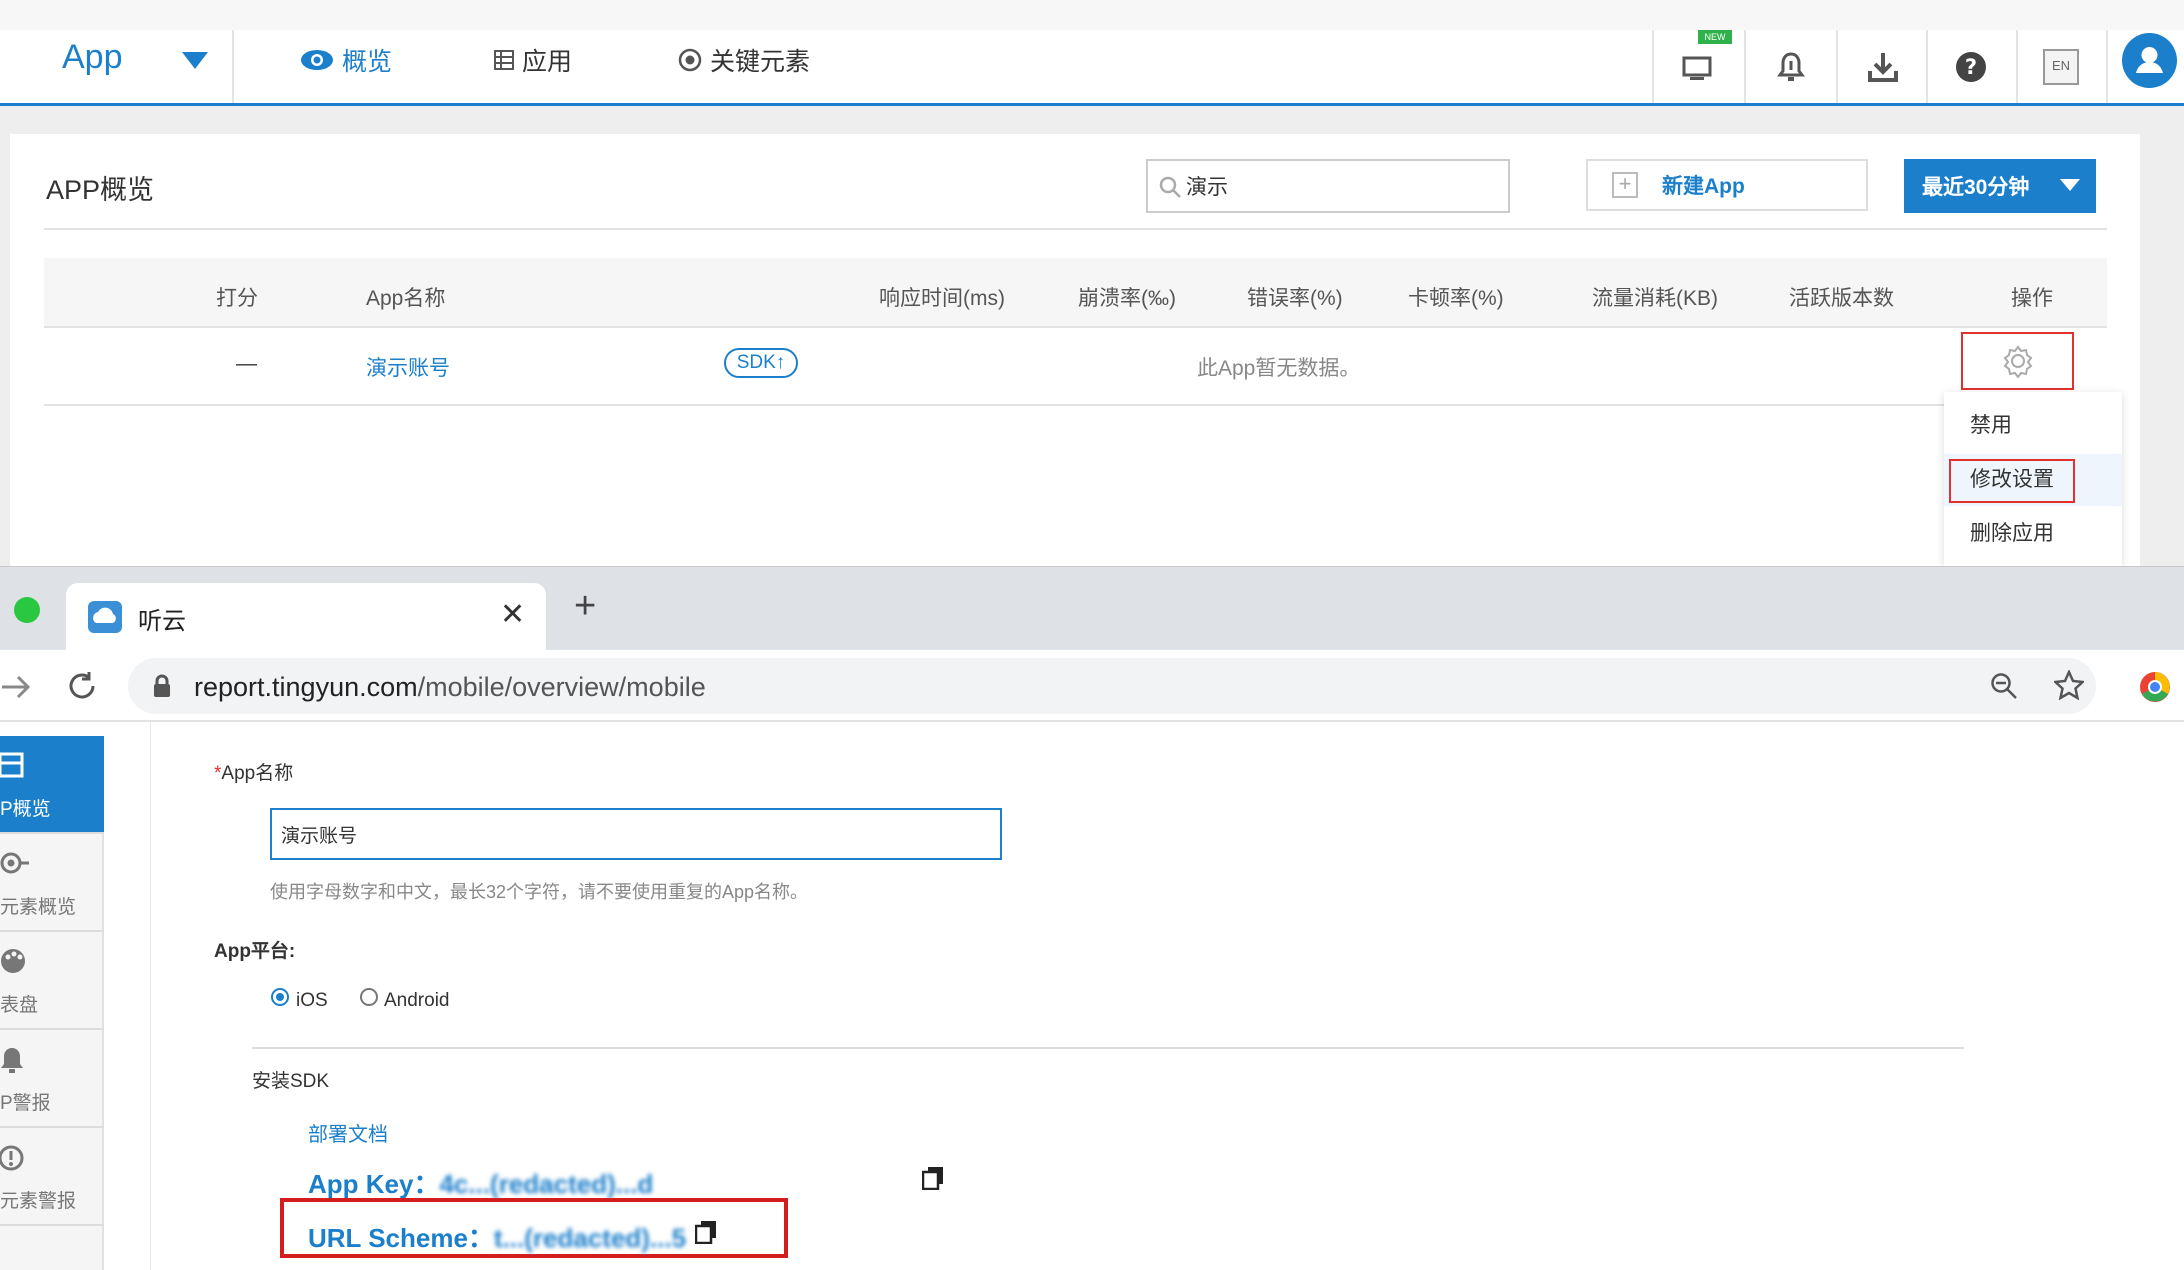 The image size is (2184, 1270). I want to click on no-data-message: 此App暂无数据。, so click(1279, 368).